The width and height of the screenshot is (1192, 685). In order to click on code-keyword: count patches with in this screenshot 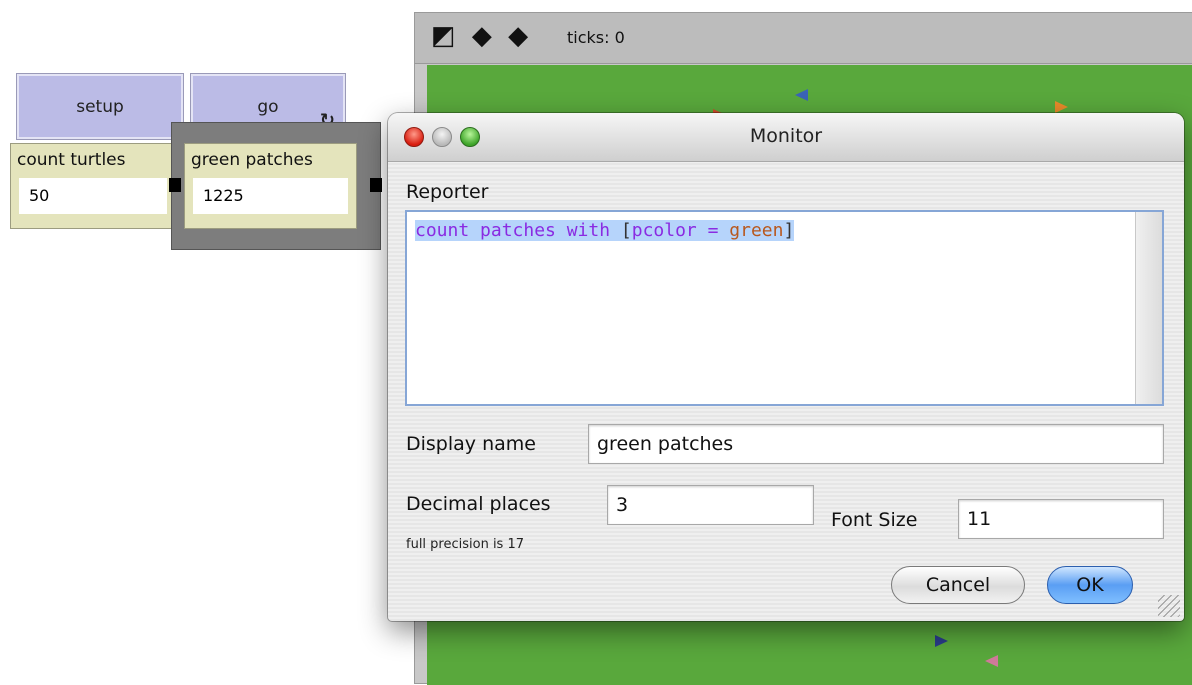, I will do `click(518, 230)`.